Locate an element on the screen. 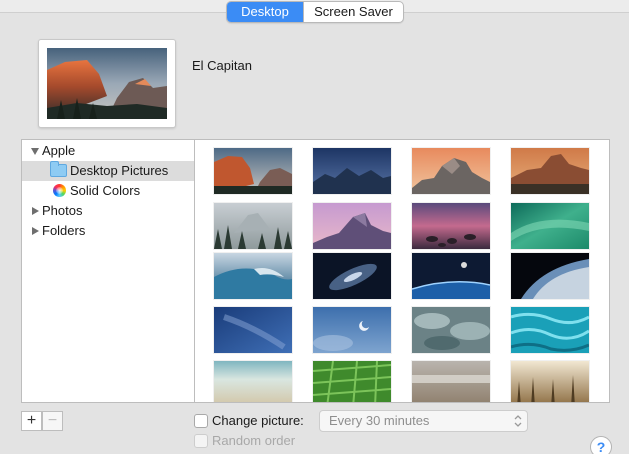  interval-value: Every 30 minutes is located at coordinates (379, 420).